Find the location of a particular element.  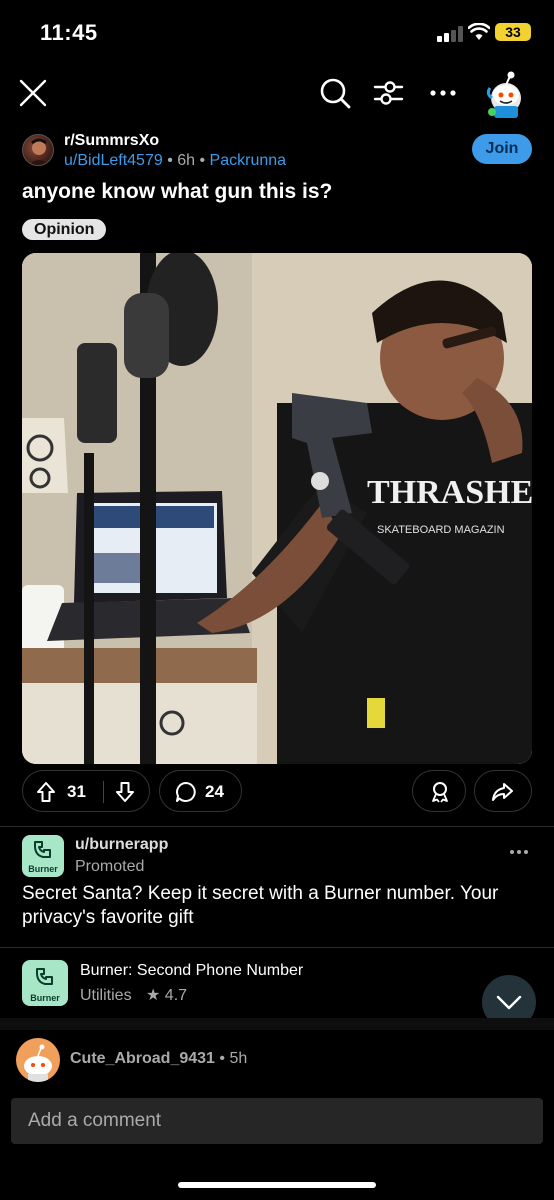

commenter-meta: Cute_Abroad_9431 • 5h is located at coordinates (158, 1059).